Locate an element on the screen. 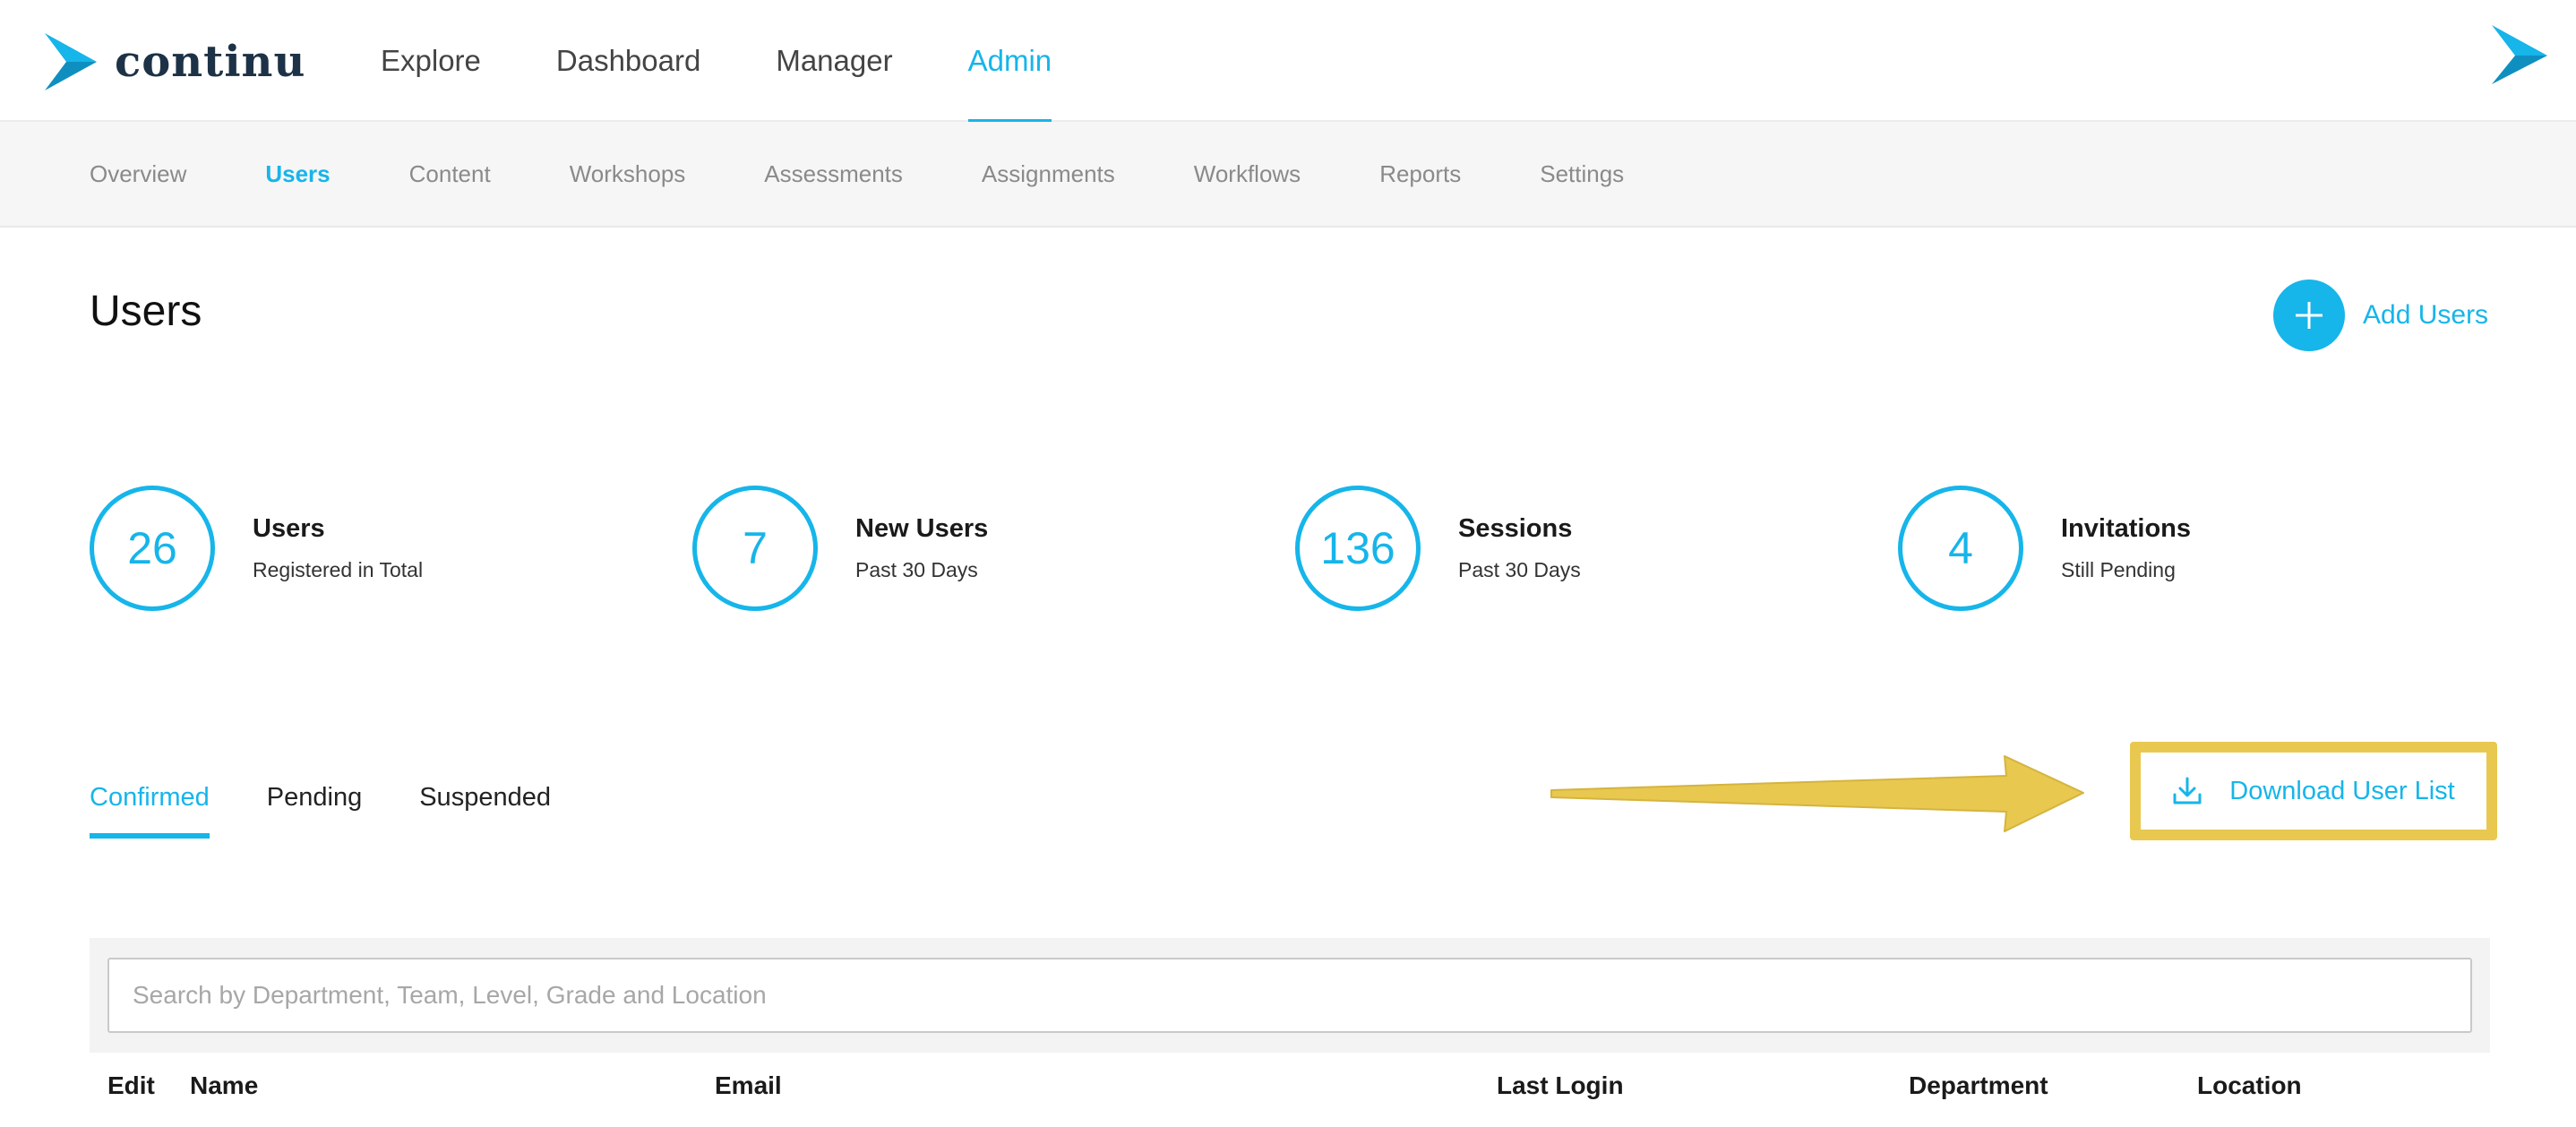 The height and width of the screenshot is (1127, 2576). sub-nav-content: Content is located at coordinates (450, 174).